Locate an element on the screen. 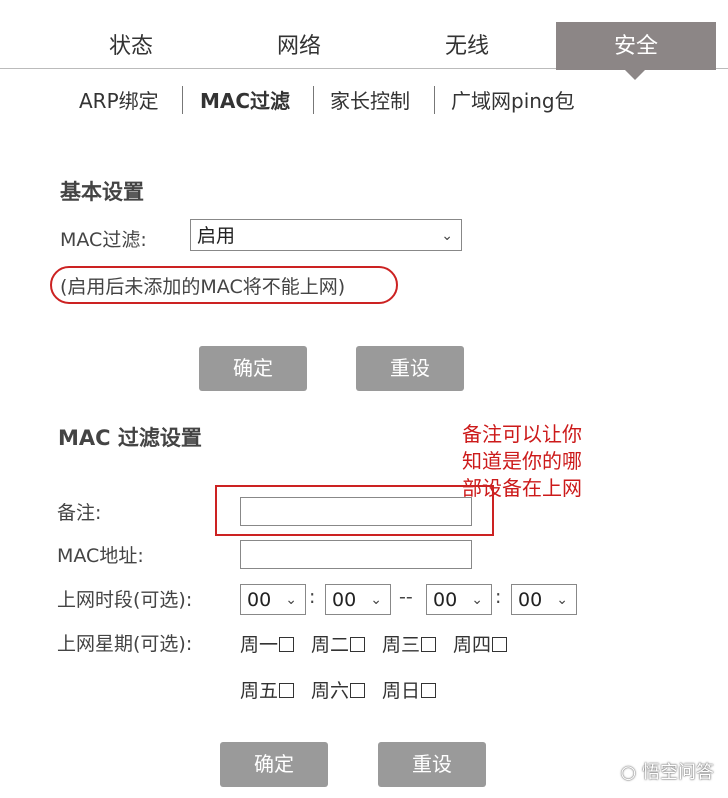 This screenshot has height=798, width=728. speech-bubble-icon: ○ is located at coordinates (628, 772).